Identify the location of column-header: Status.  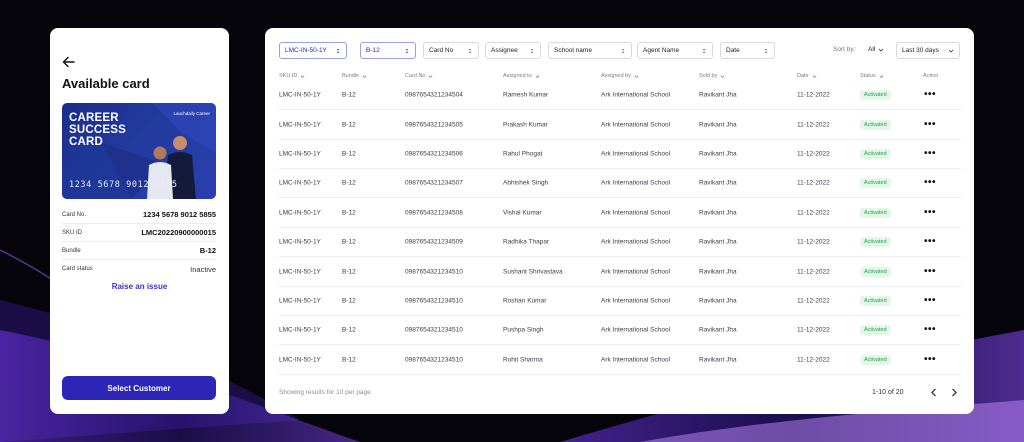
(872, 76).